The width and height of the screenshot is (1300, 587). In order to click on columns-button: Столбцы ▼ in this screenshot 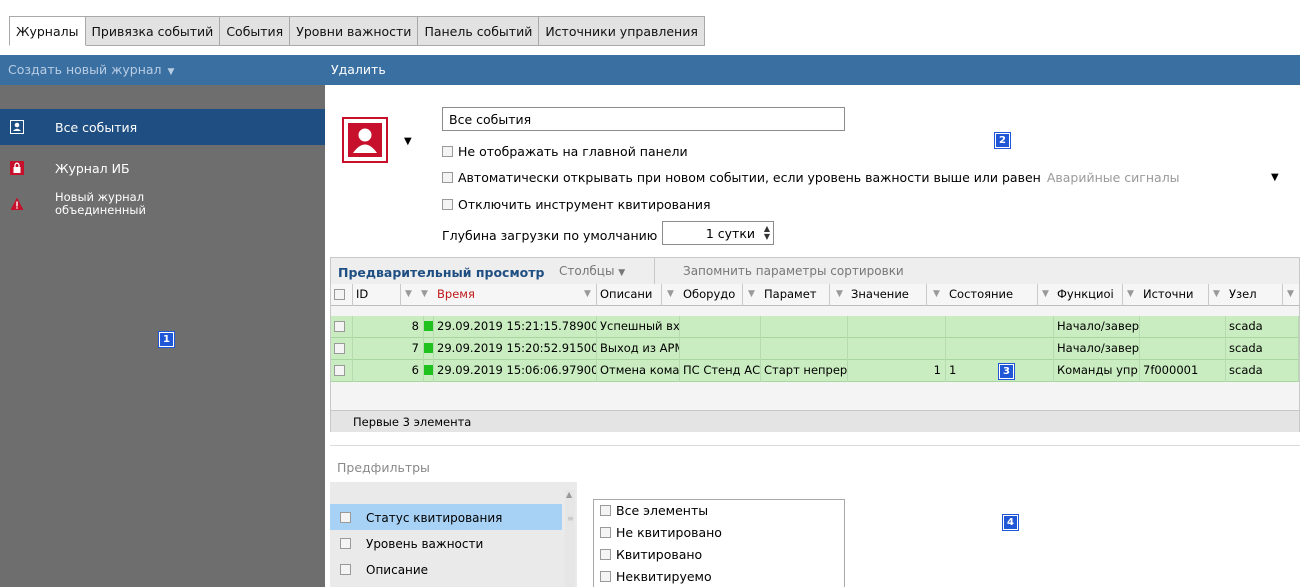, I will do `click(592, 271)`.